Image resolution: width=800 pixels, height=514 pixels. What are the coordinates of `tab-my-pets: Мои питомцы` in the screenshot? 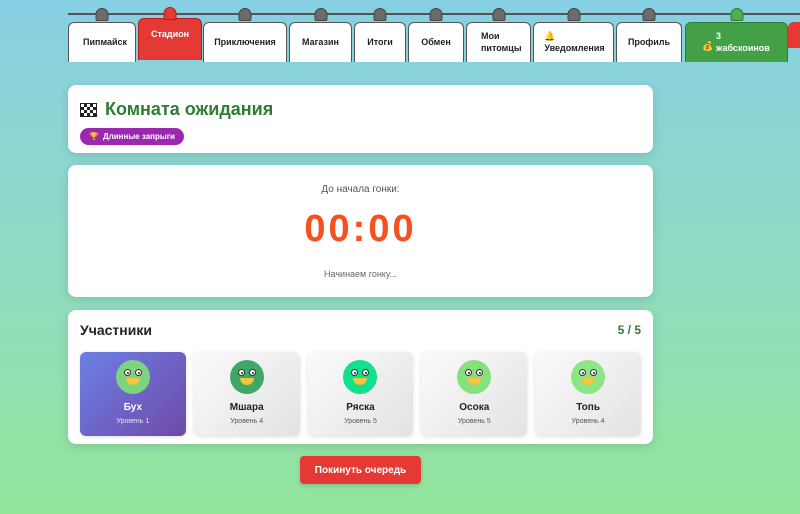 It's located at (498, 35).